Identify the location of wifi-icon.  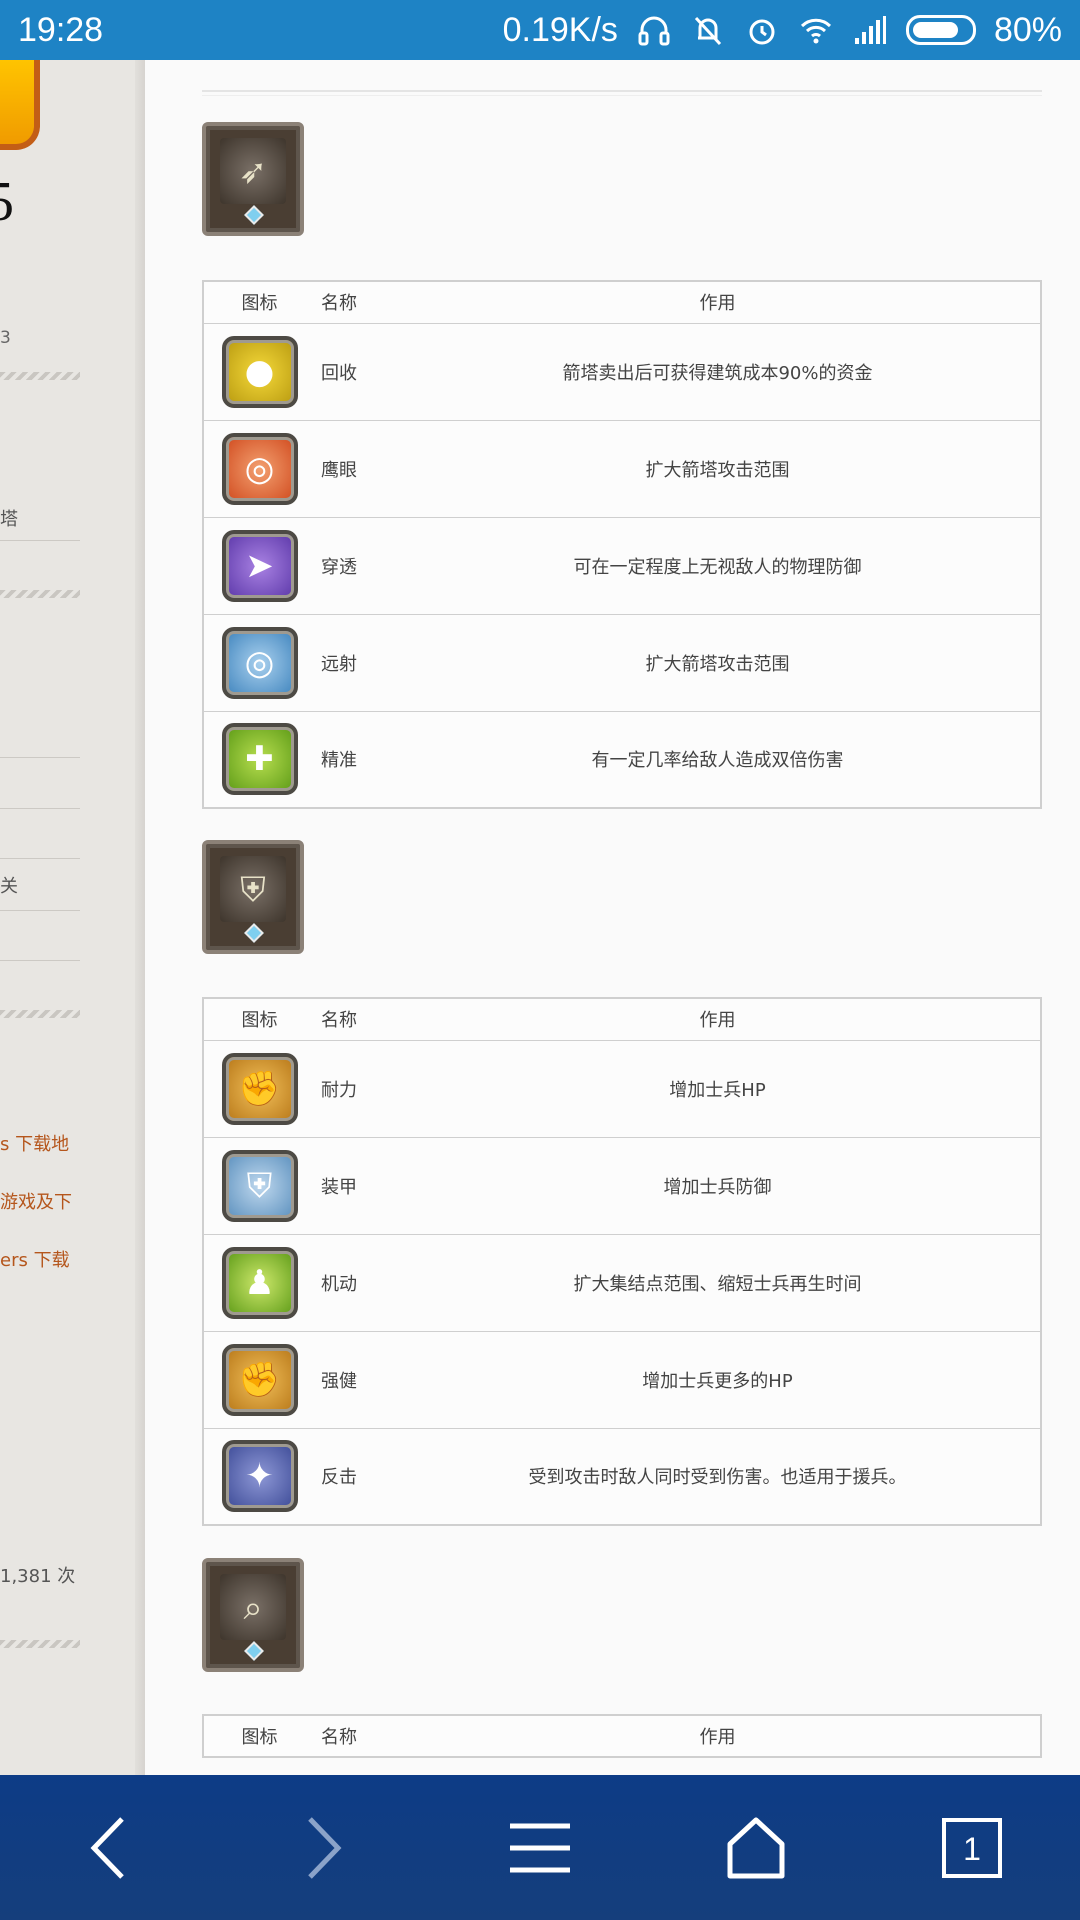
(815, 31).